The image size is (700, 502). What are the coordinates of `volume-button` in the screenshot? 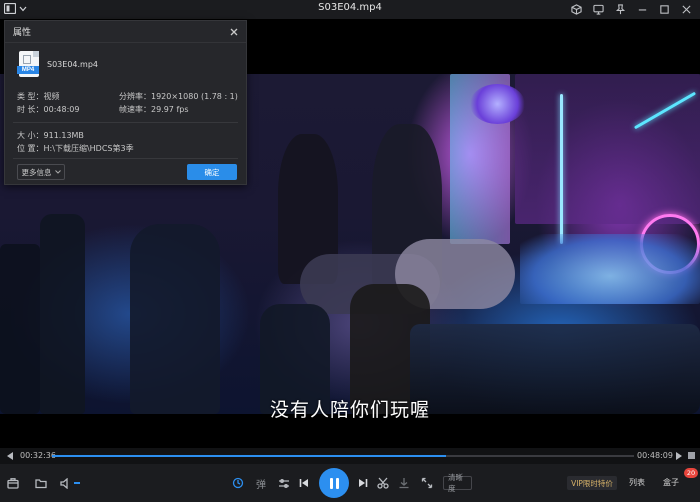 It's located at (66, 483).